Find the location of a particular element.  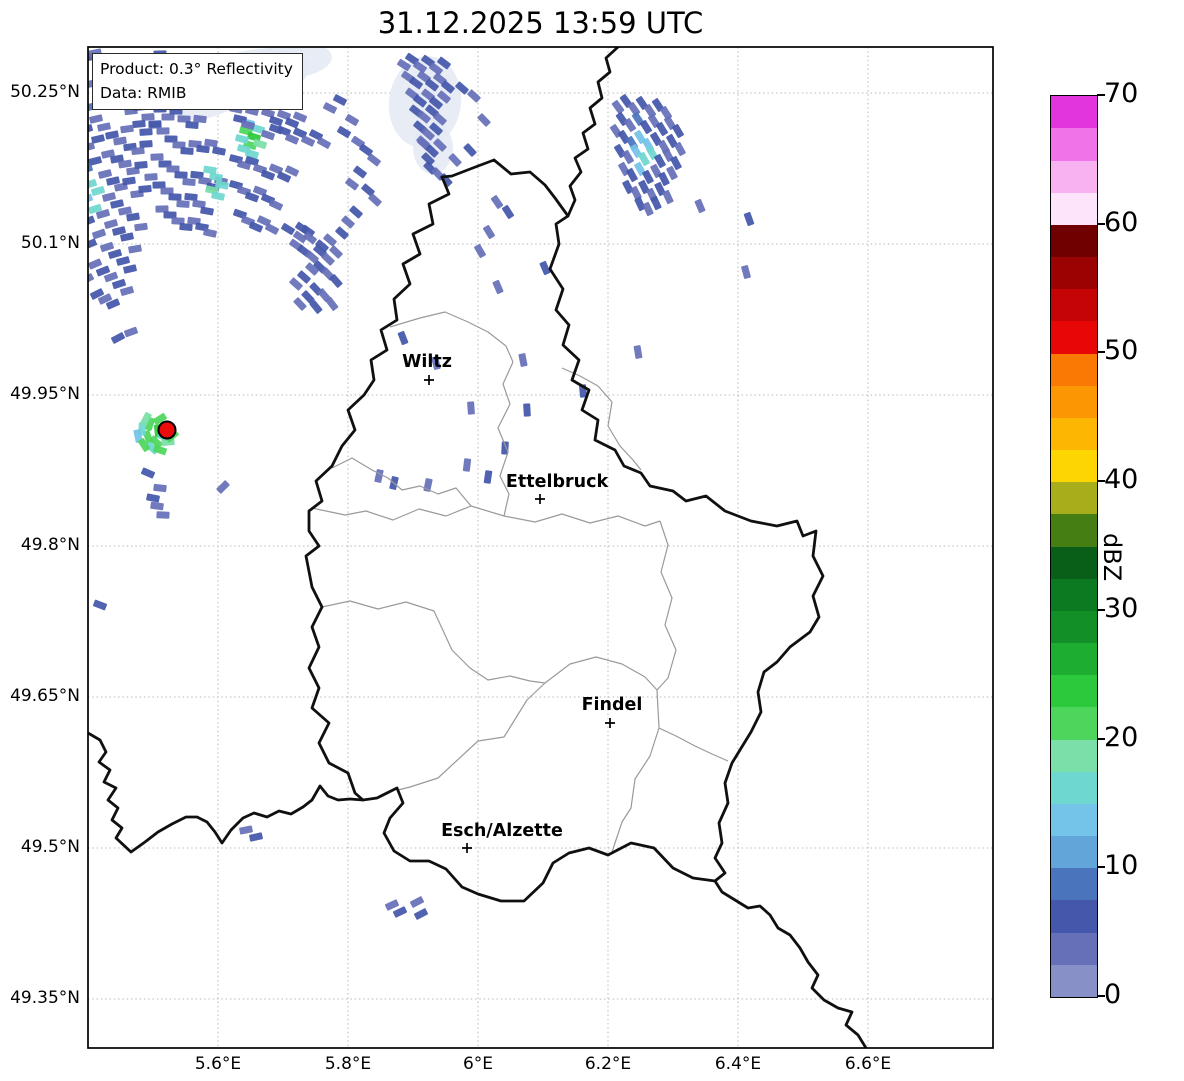

colorbar-band-55-57.5dbz is located at coordinates (1074, 273).